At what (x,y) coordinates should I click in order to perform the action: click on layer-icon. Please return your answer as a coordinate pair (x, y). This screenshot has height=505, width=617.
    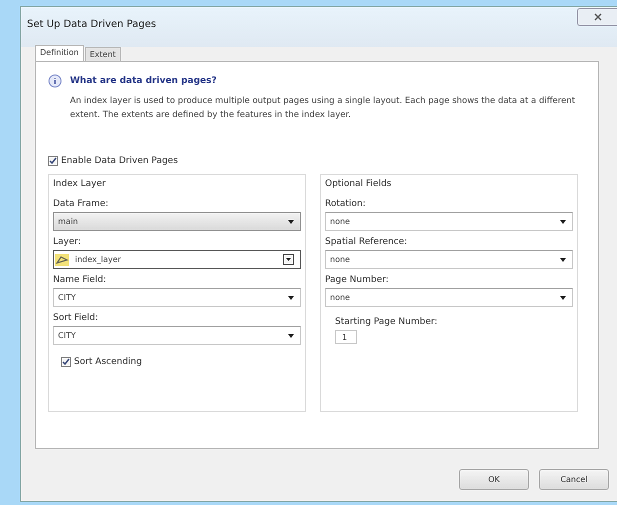
    Looking at the image, I should click on (62, 260).